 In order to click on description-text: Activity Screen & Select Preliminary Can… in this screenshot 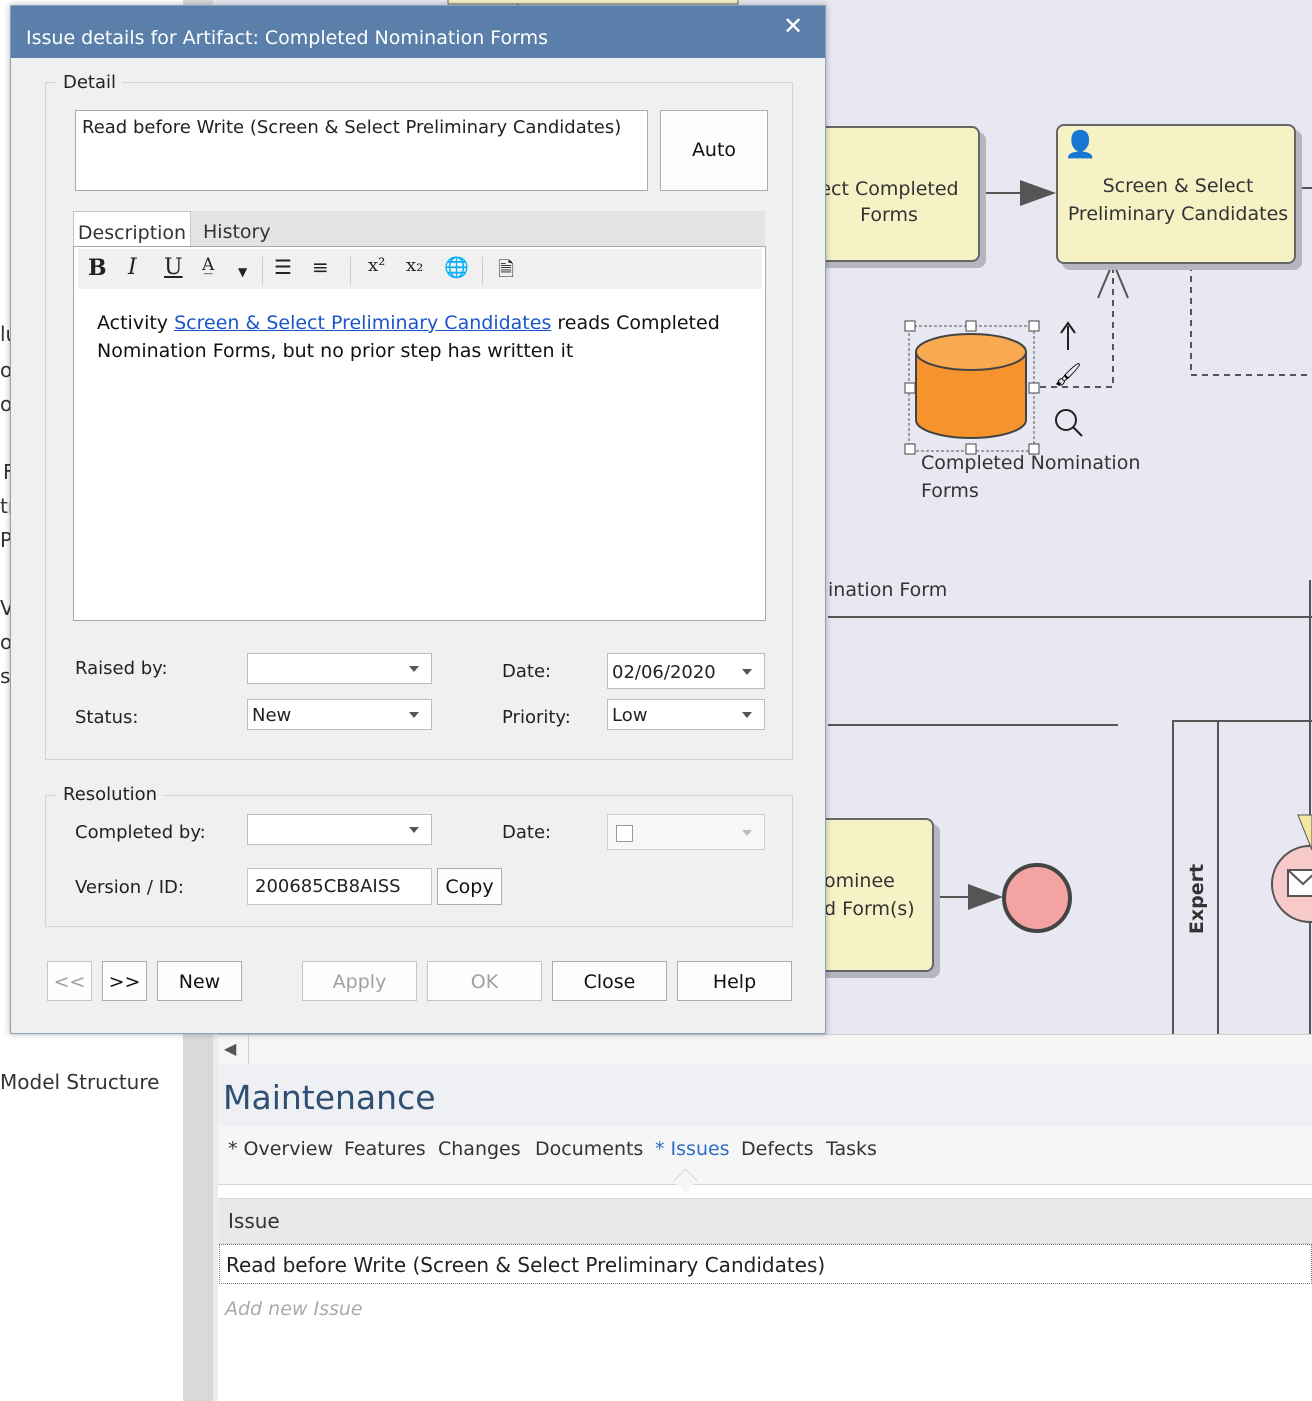, I will do `click(417, 337)`.